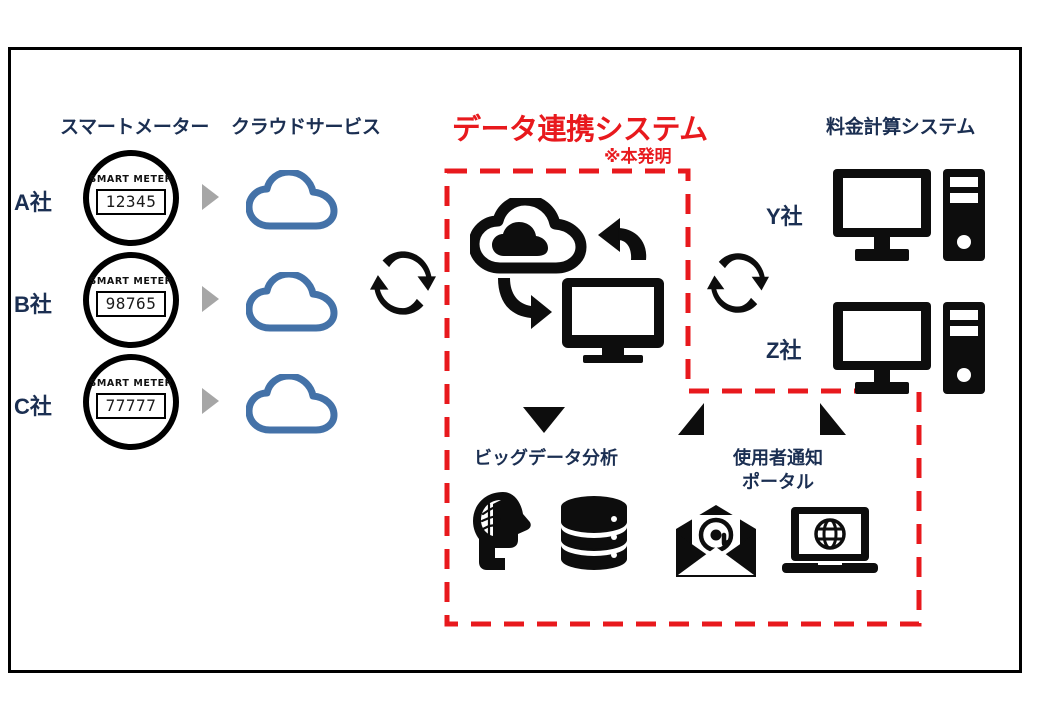  What do you see at coordinates (33, 202) in the screenshot?
I see `utility-label-a: A社` at bounding box center [33, 202].